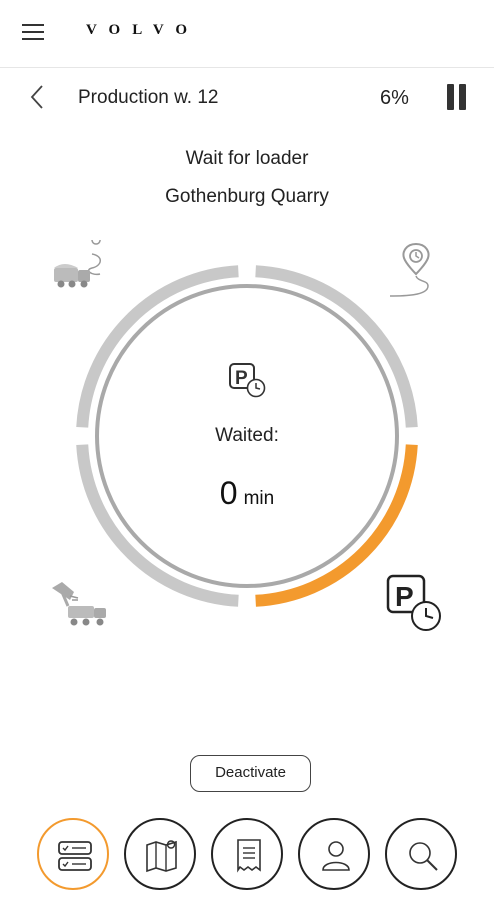 The width and height of the screenshot is (494, 900). I want to click on map-icon, so click(161, 856).